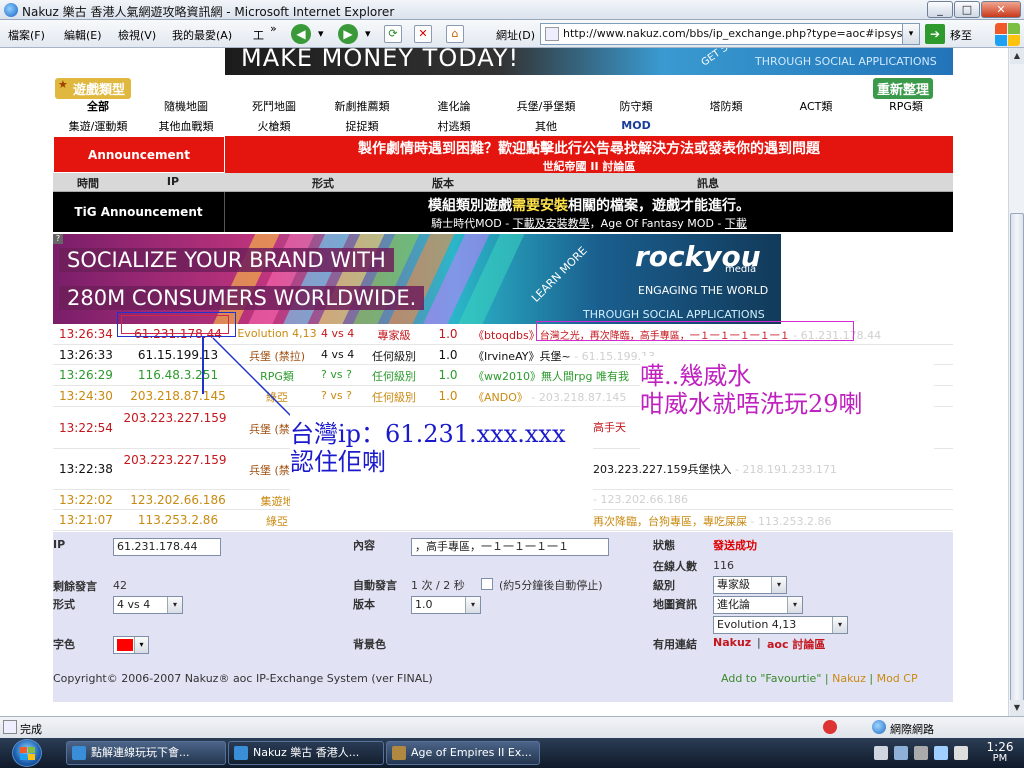 This screenshot has height=768, width=1024. Describe the element at coordinates (903, 88) in the screenshot. I see `refresh-button: 重新整理` at that location.